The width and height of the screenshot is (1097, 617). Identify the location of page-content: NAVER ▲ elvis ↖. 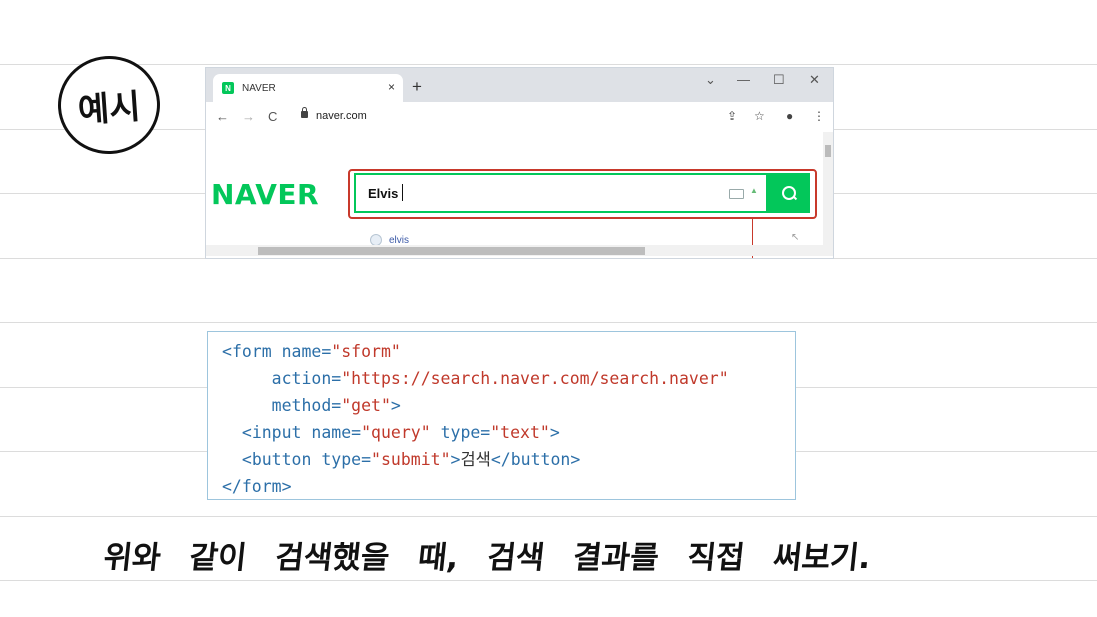
(519, 195).